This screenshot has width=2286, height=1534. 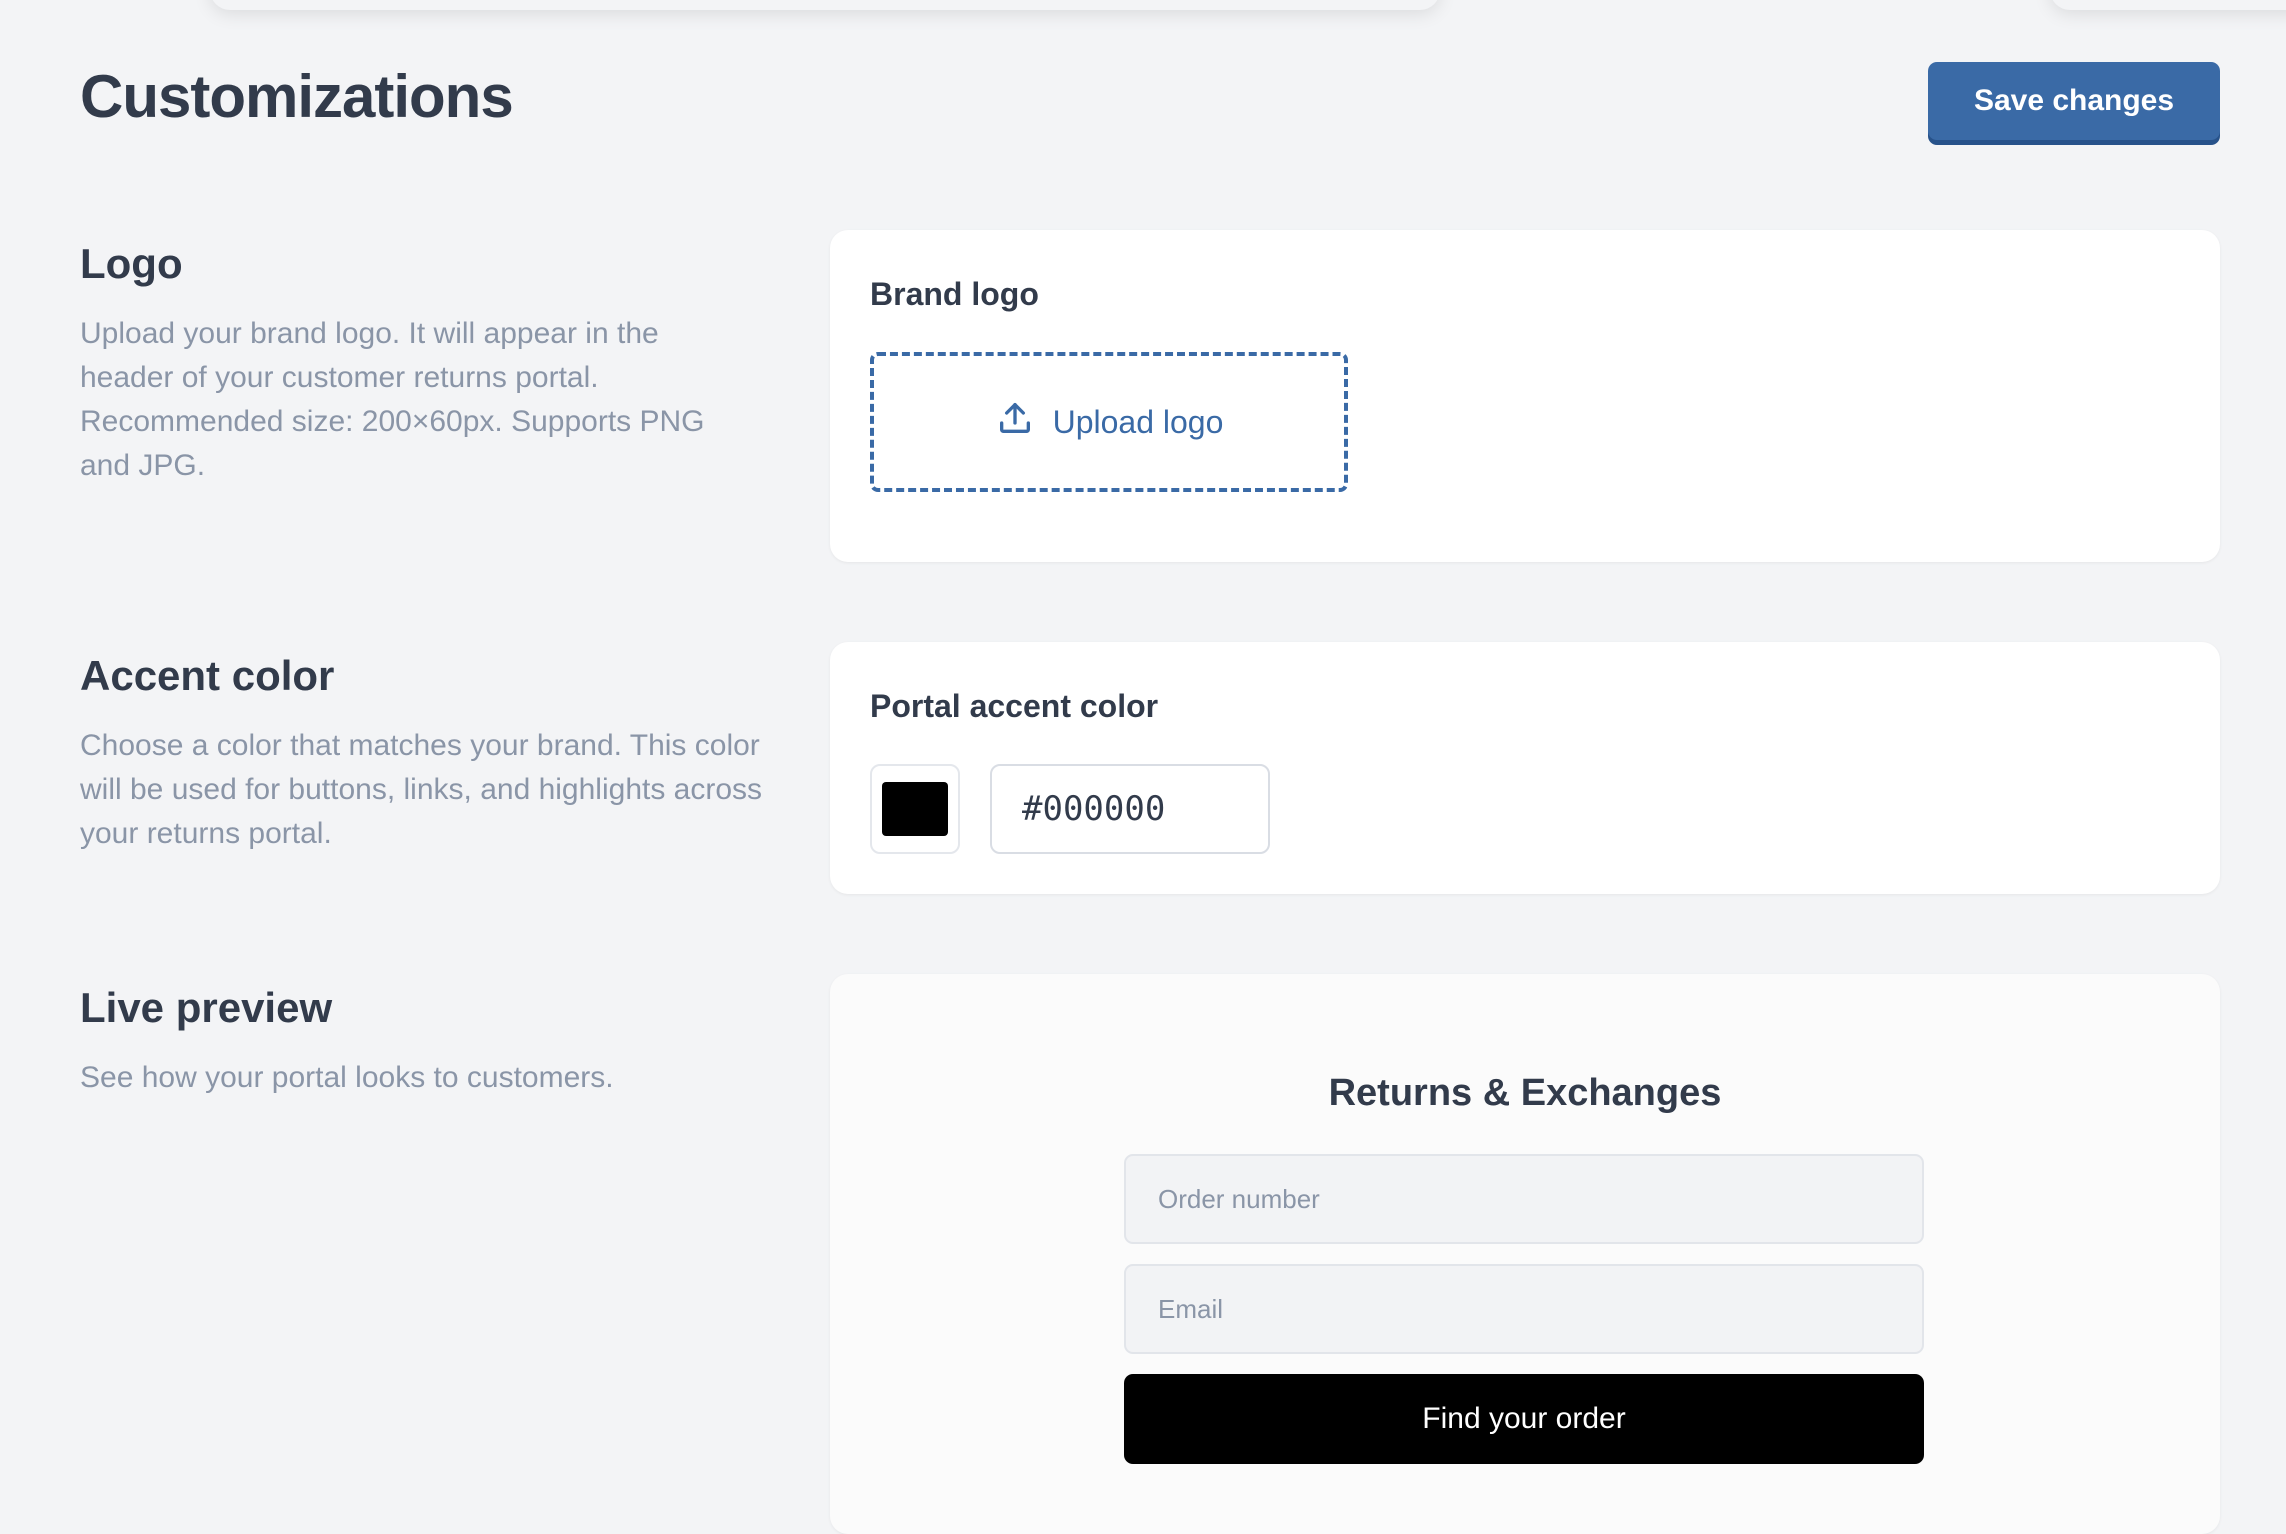 What do you see at coordinates (2168, 5) in the screenshot?
I see `top-bar-shadow-right` at bounding box center [2168, 5].